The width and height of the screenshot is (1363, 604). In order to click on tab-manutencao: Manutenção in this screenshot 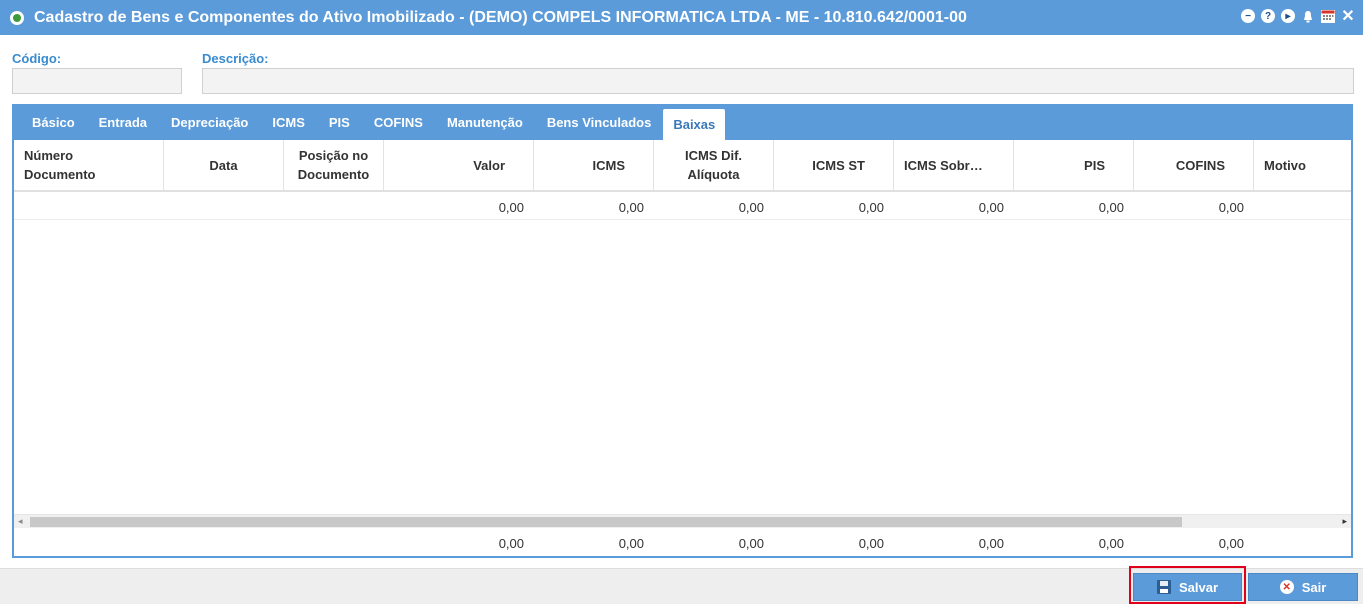, I will do `click(485, 123)`.